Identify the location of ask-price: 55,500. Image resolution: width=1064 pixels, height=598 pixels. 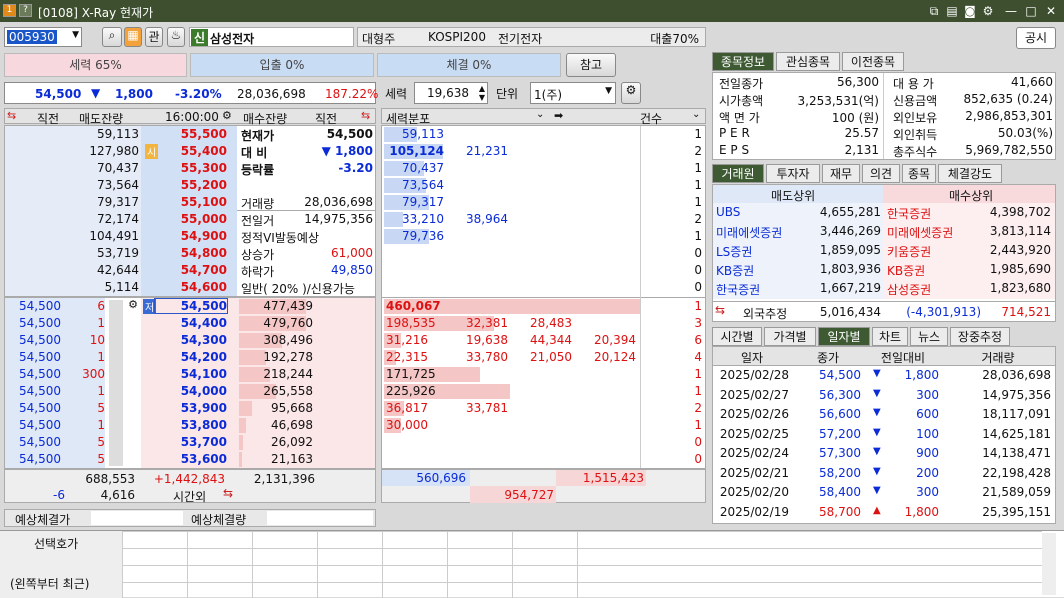
(191, 134).